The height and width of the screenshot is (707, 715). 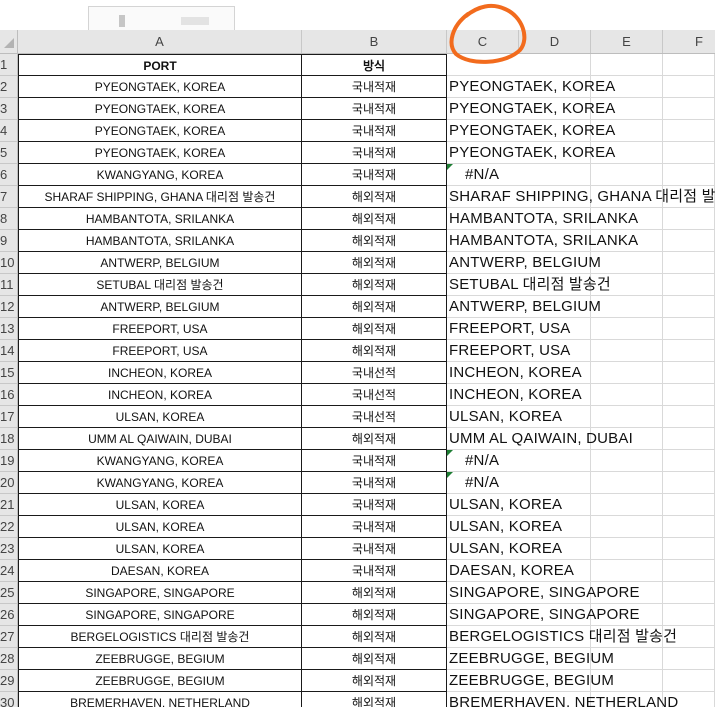 What do you see at coordinates (555, 41) in the screenshot?
I see `column-header-d: D` at bounding box center [555, 41].